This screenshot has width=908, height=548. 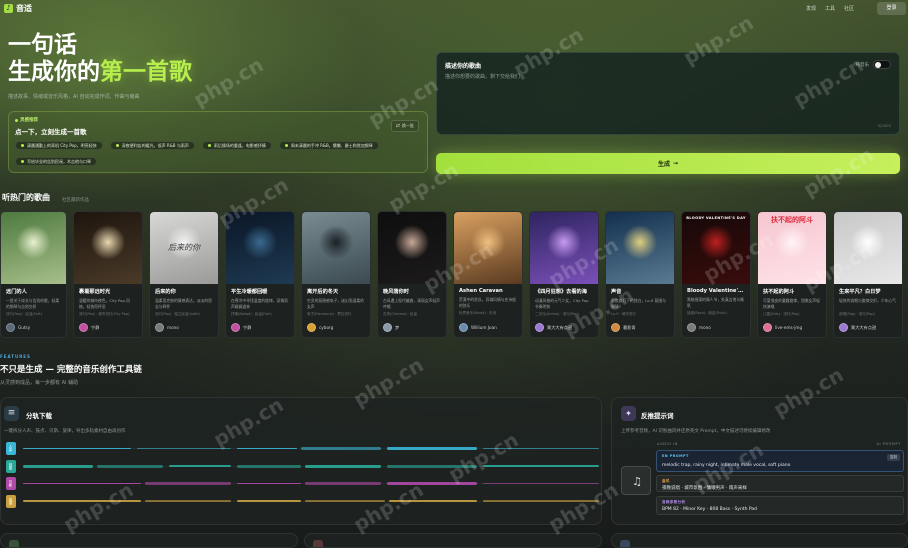 I want to click on style-label: 曲风, so click(x=666, y=481).